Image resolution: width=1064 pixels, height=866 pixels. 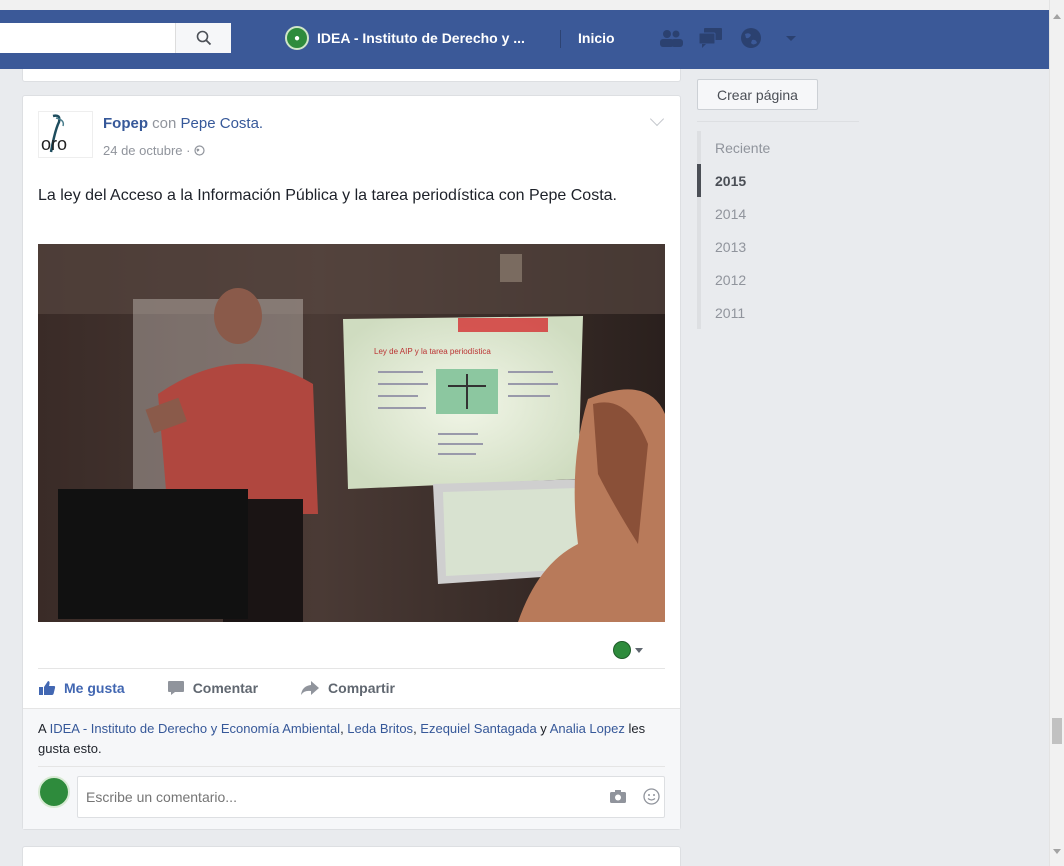 I want to click on messages-icon, so click(x=711, y=38).